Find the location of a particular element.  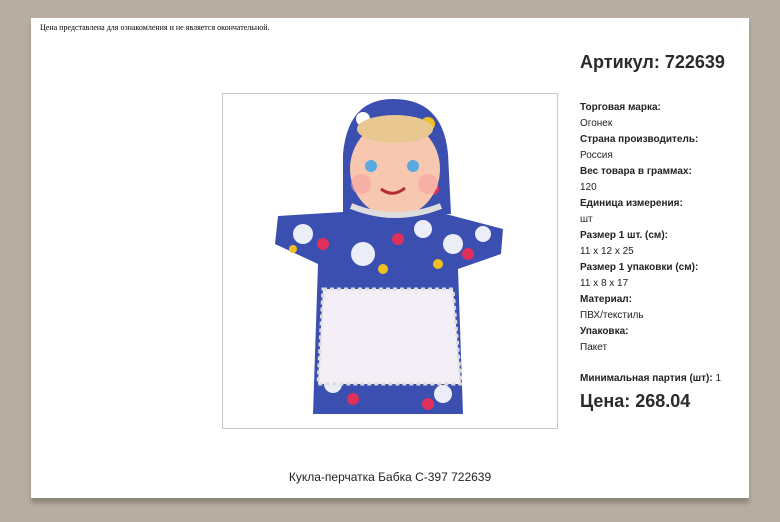

spec-label: Материал: is located at coordinates (606, 299).